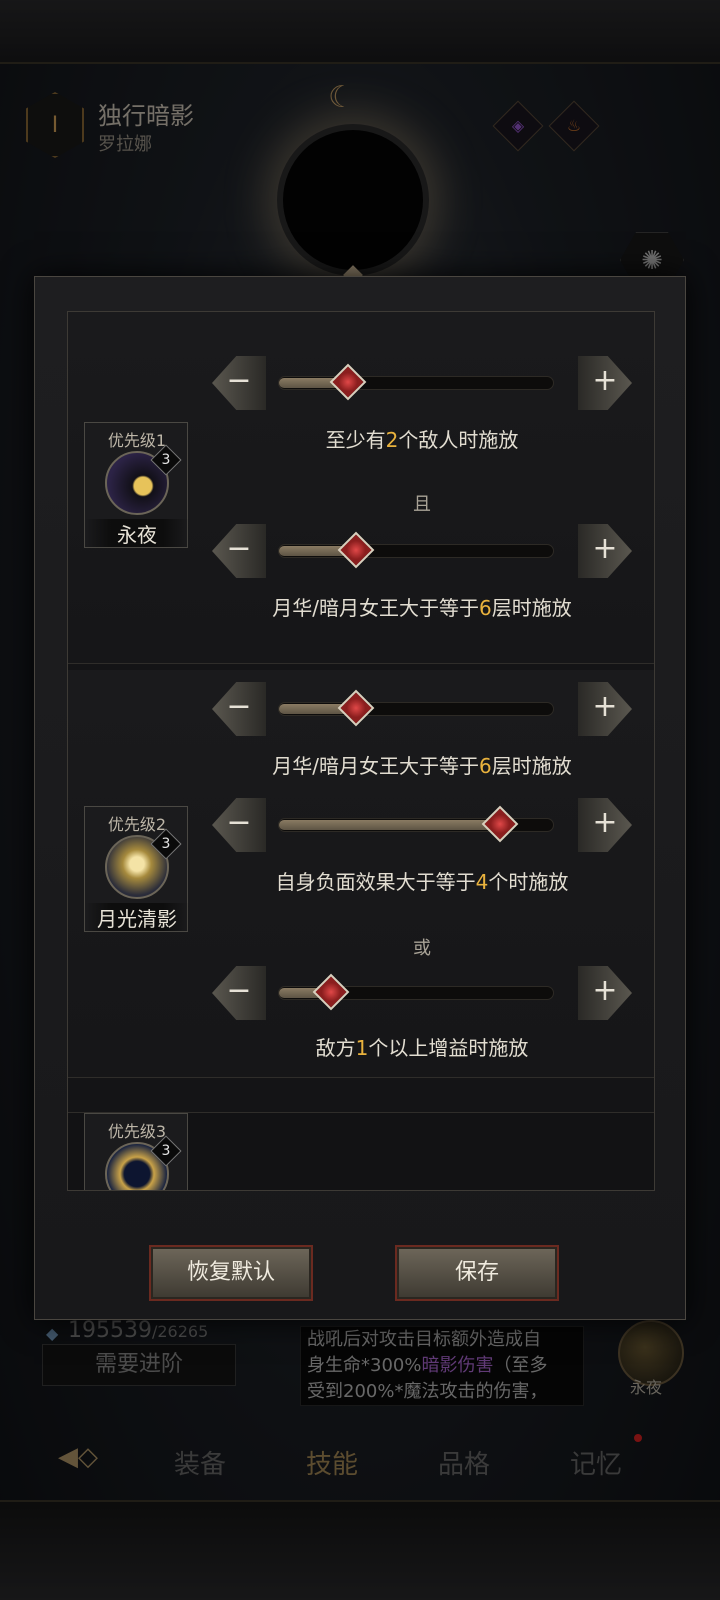 The image size is (720, 1600). What do you see at coordinates (389, 825) in the screenshot?
I see `slider-fill` at bounding box center [389, 825].